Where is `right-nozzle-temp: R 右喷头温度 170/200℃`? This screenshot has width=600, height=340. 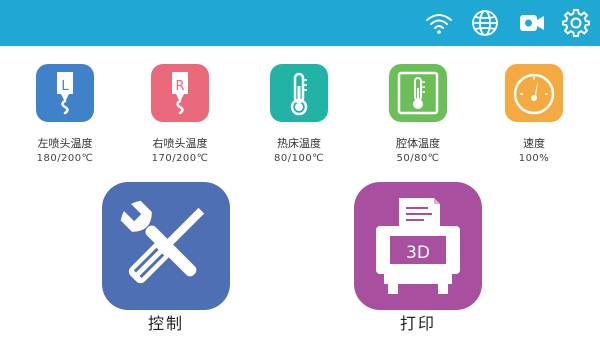 right-nozzle-temp: R 右喷头温度 170/200℃ is located at coordinates (180, 114).